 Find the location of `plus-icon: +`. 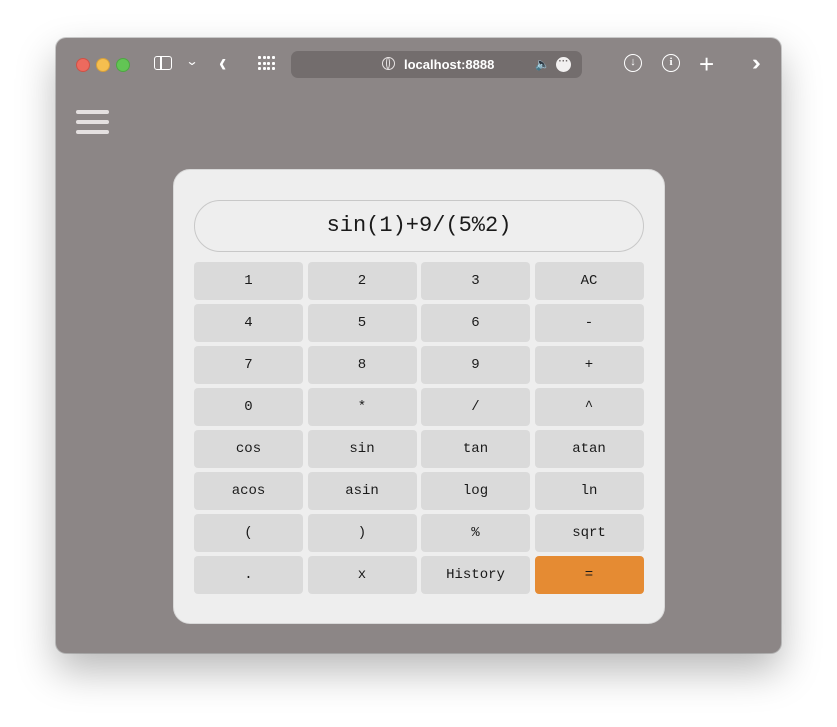

plus-icon: + is located at coordinates (706, 64).